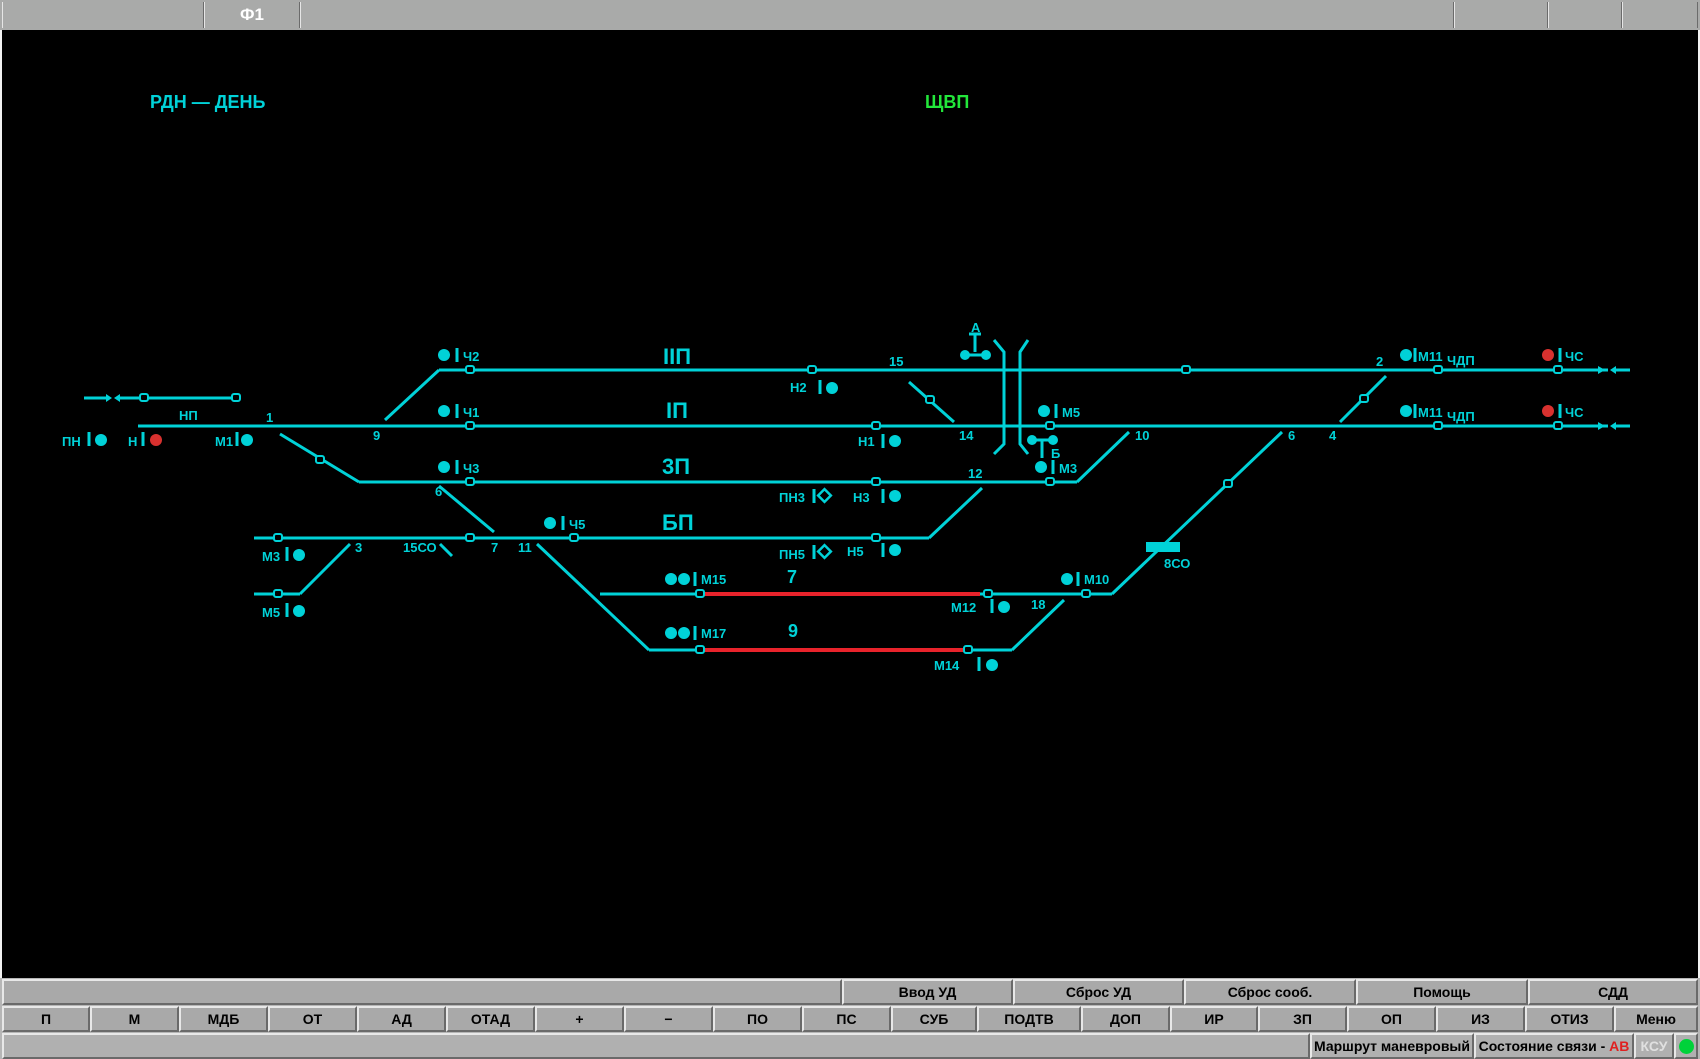 The width and height of the screenshot is (1700, 1059). I want to click on frame-tab-label: Ф1, so click(252, 14).